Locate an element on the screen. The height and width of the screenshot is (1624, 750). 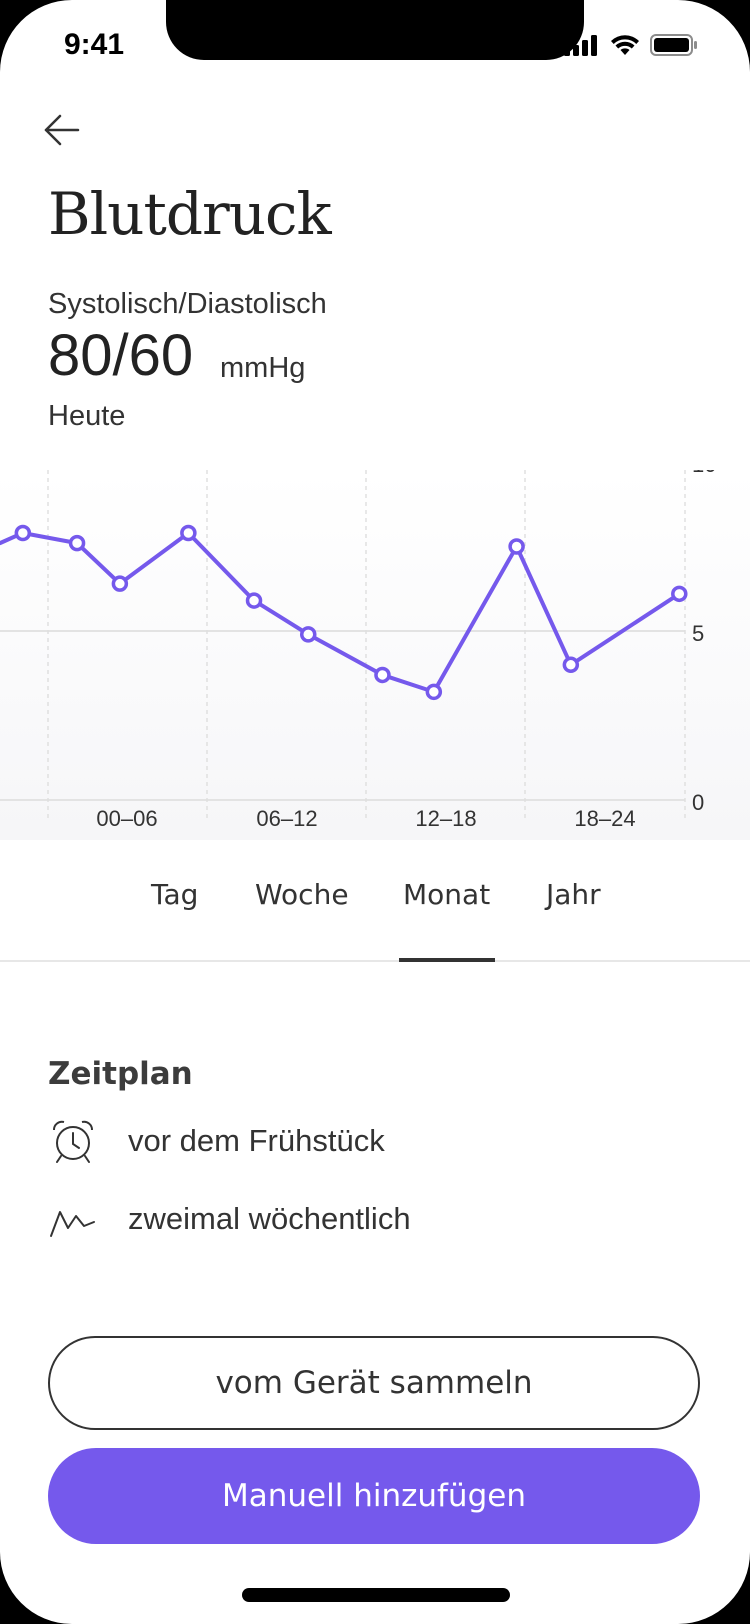
x-tick-label: 18–24 is located at coordinates (604, 818).